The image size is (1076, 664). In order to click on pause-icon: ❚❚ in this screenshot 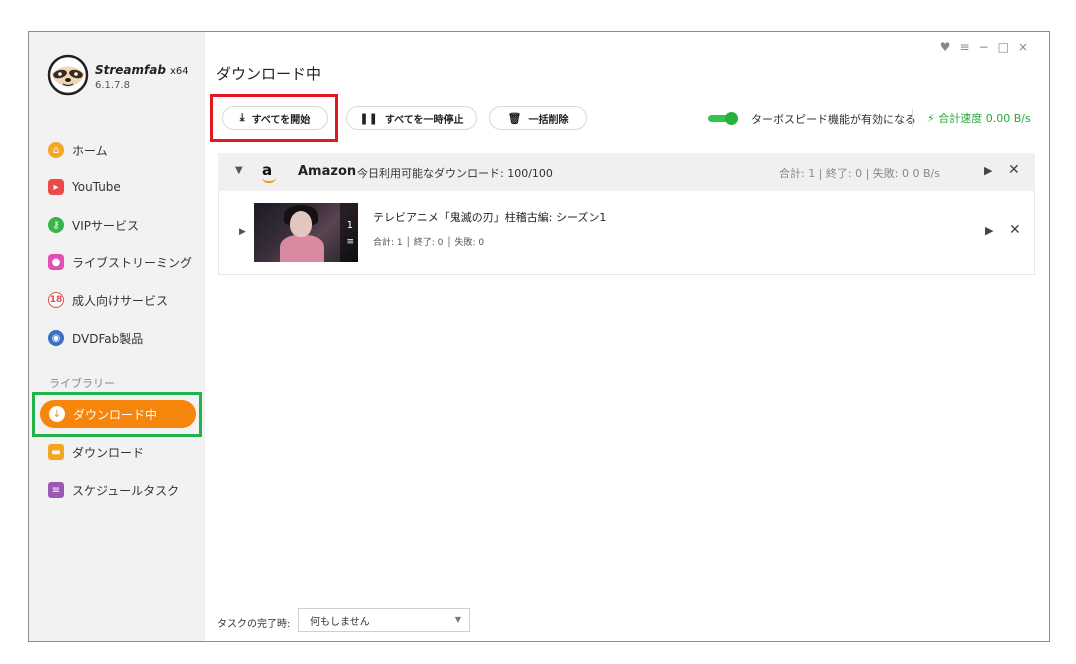, I will do `click(368, 118)`.